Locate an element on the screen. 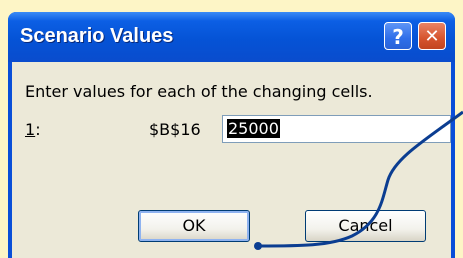 The height and width of the screenshot is (258, 463). cell-reference-label: $B$16 is located at coordinates (175, 129).